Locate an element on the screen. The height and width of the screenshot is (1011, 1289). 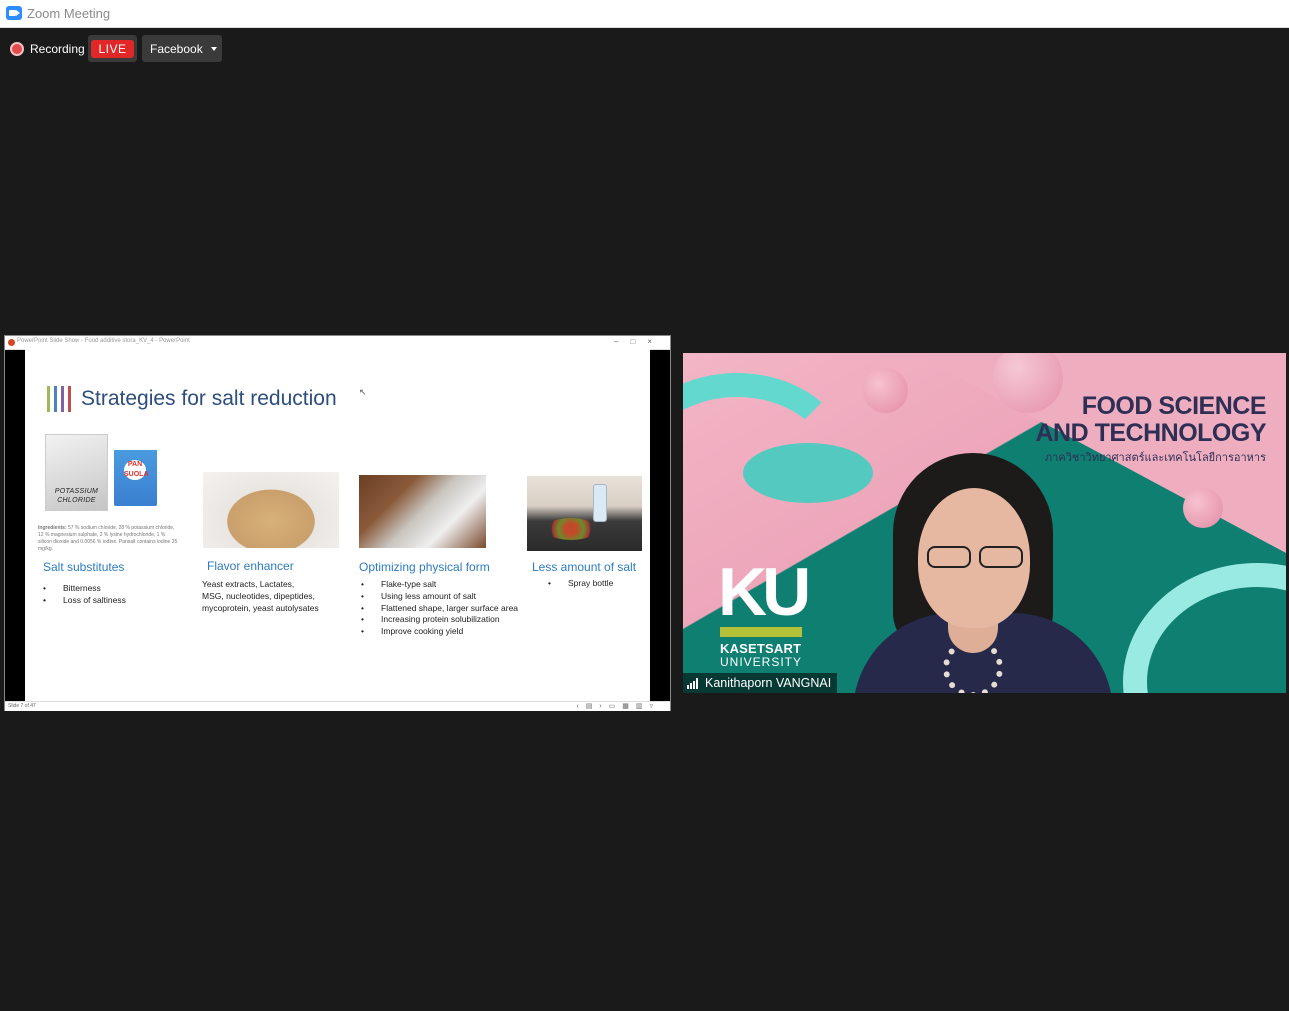
participant-name: Kanithaporn VANGNAI is located at coordinates (768, 683).